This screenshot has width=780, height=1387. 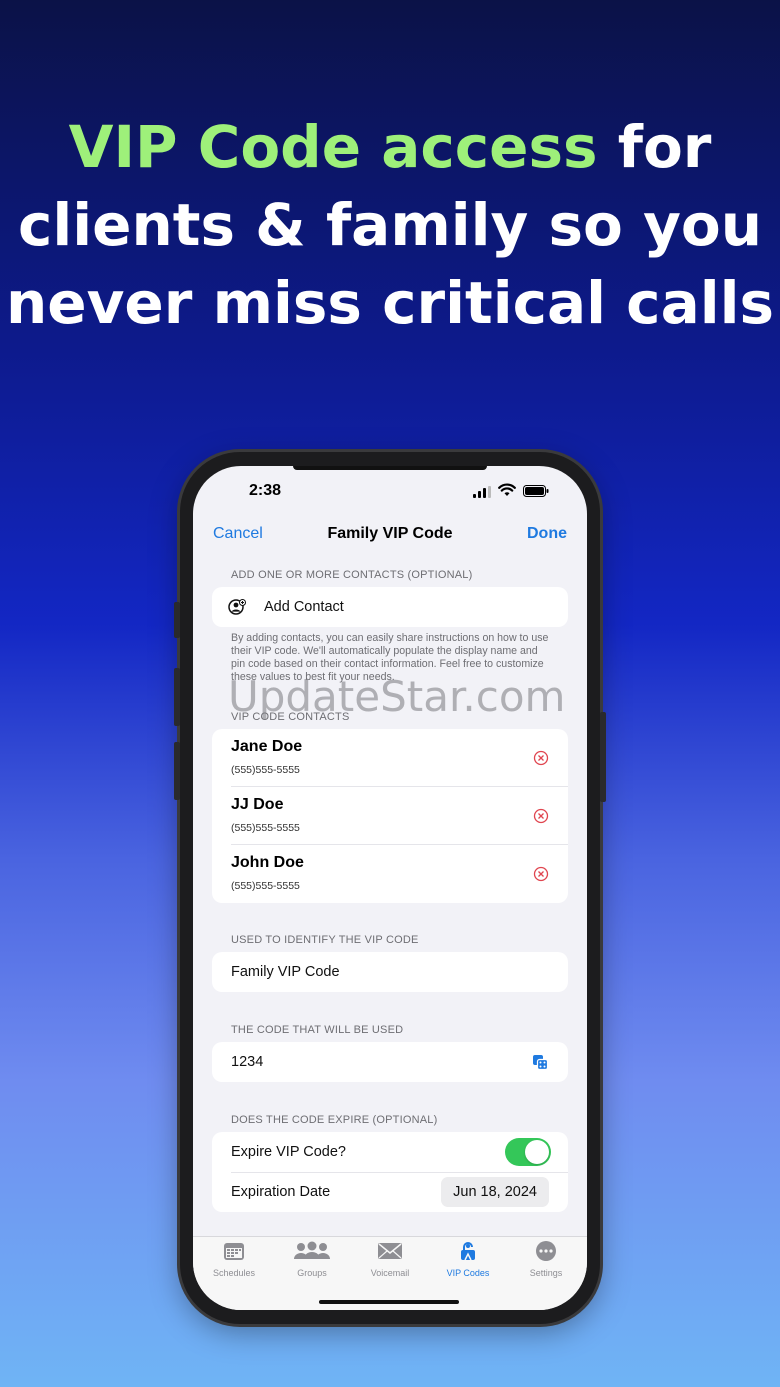 What do you see at coordinates (390, 303) in the screenshot?
I see `headline-line3: never miss critical calls` at bounding box center [390, 303].